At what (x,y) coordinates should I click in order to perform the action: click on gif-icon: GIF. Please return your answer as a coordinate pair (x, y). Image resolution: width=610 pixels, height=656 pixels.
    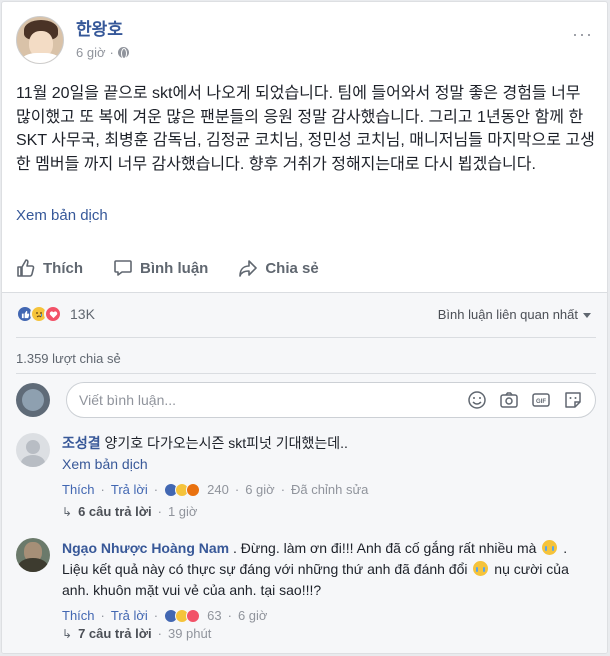
    Looking at the image, I should click on (541, 400).